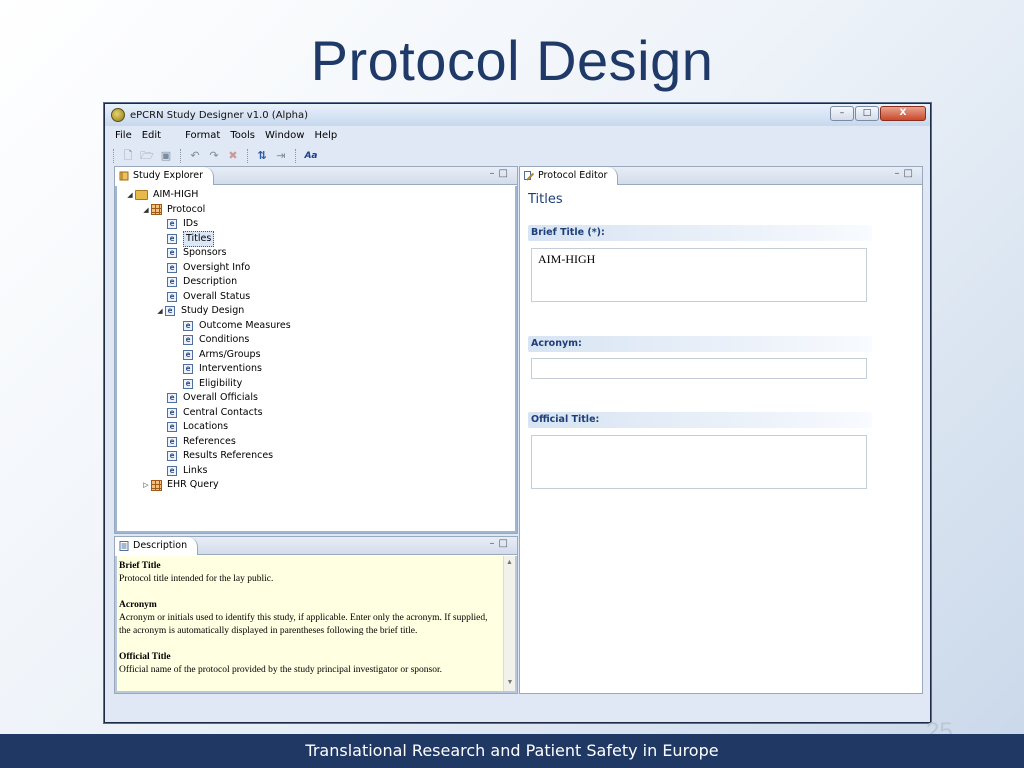  Describe the element at coordinates (168, 175) in the screenshot. I see `tab-label: Study Explorer` at that location.